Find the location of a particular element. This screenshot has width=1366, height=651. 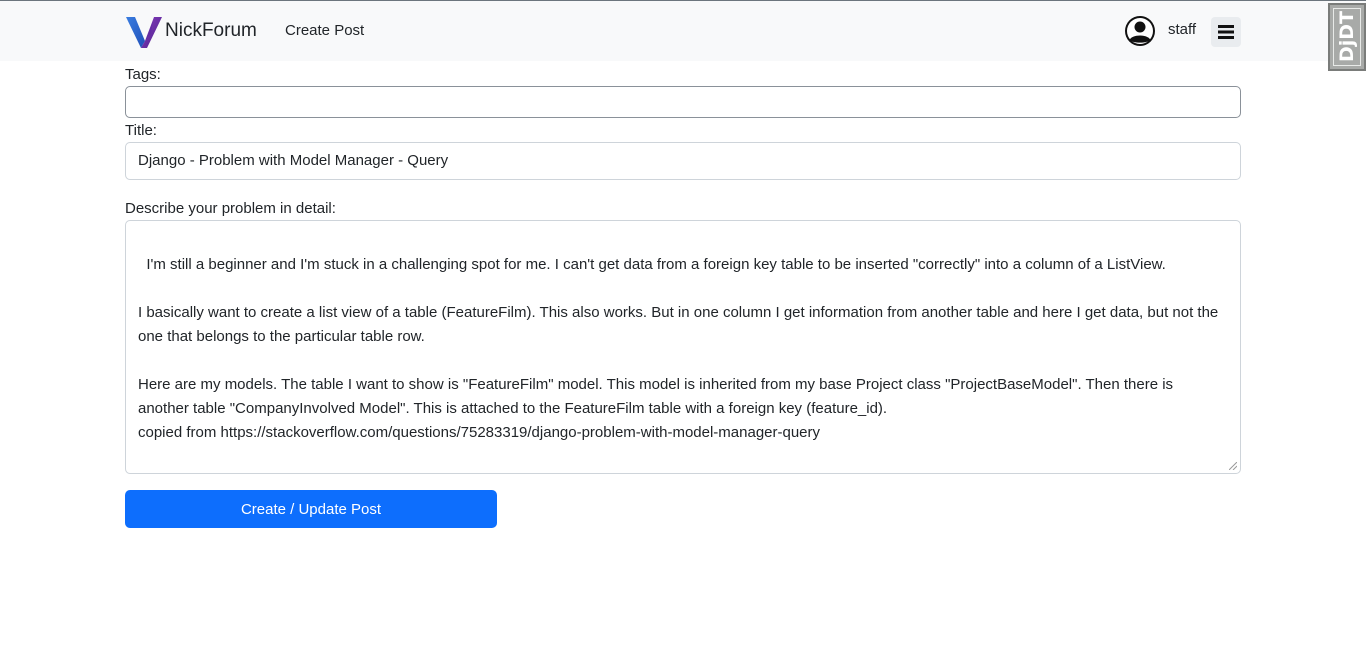

brand-link: NickForum is located at coordinates (191, 32).